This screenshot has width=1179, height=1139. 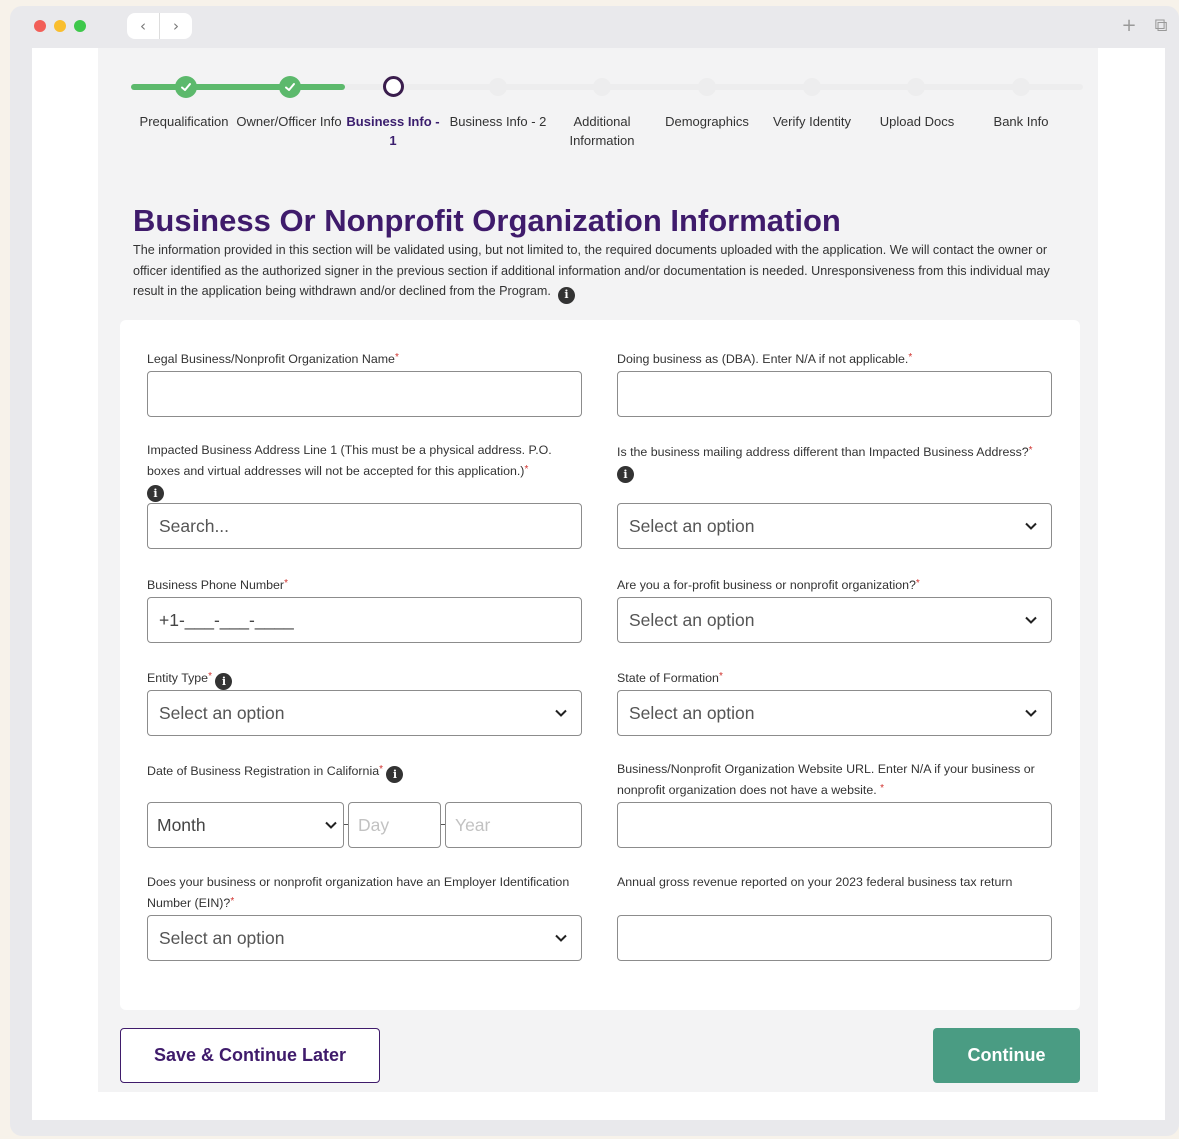 I want to click on website-input, so click(x=834, y=825).